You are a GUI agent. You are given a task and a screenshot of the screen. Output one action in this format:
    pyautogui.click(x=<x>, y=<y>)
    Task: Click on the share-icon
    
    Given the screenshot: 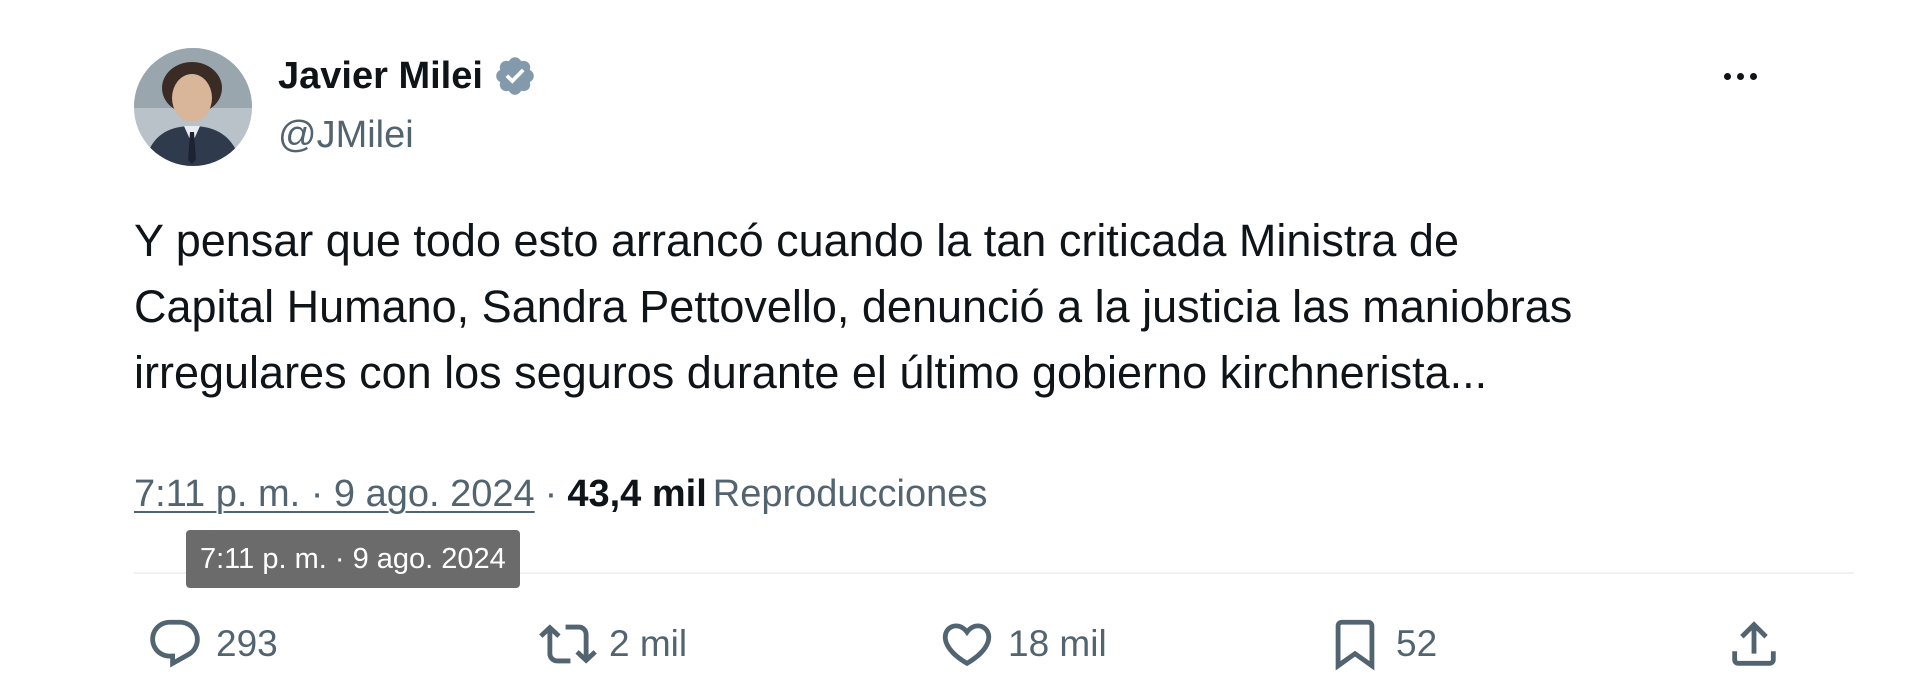 What is the action you would take?
    pyautogui.click(x=1754, y=643)
    